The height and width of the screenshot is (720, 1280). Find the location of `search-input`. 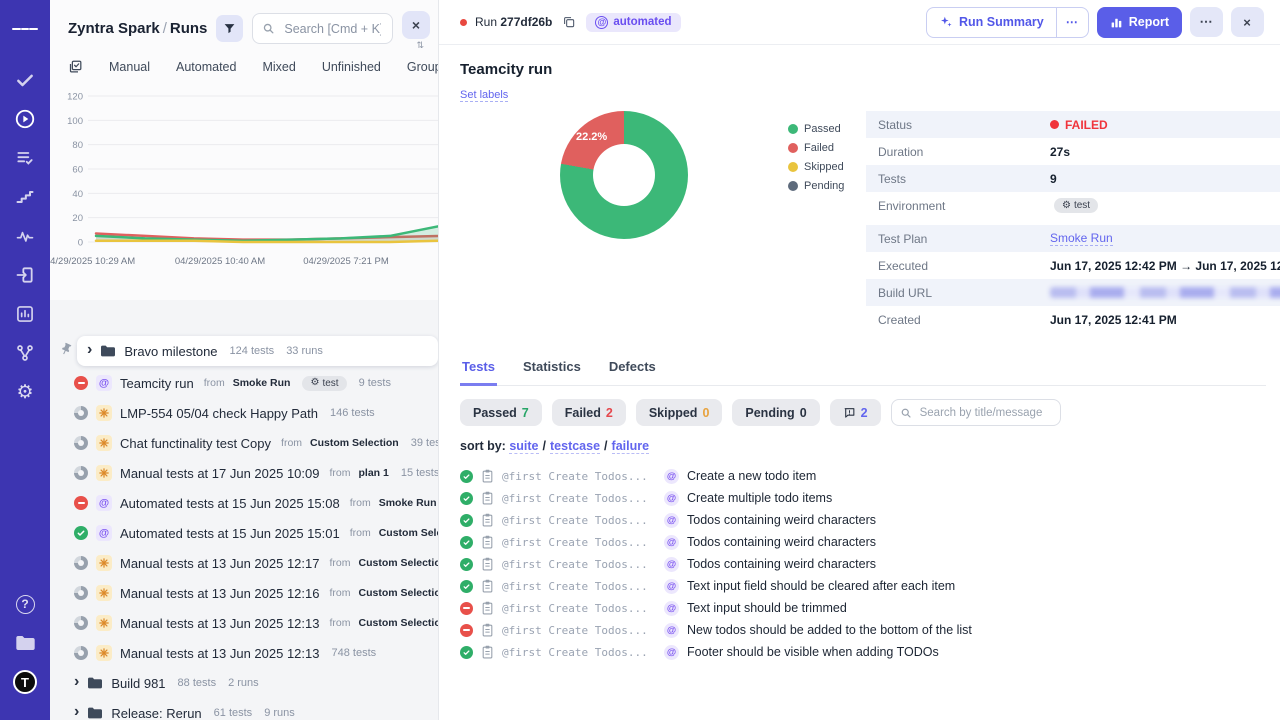

search-input is located at coordinates (332, 28).